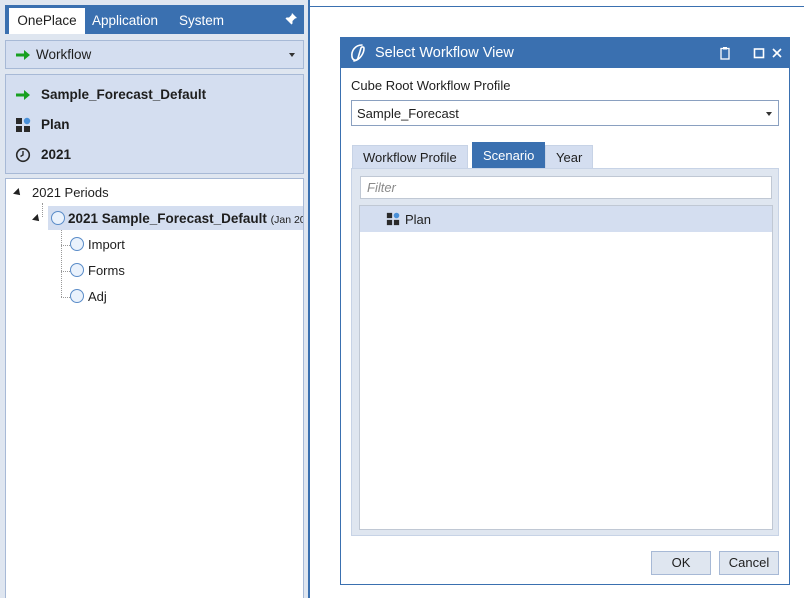 The width and height of the screenshot is (804, 598). What do you see at coordinates (23, 155) in the screenshot?
I see `clock-icon` at bounding box center [23, 155].